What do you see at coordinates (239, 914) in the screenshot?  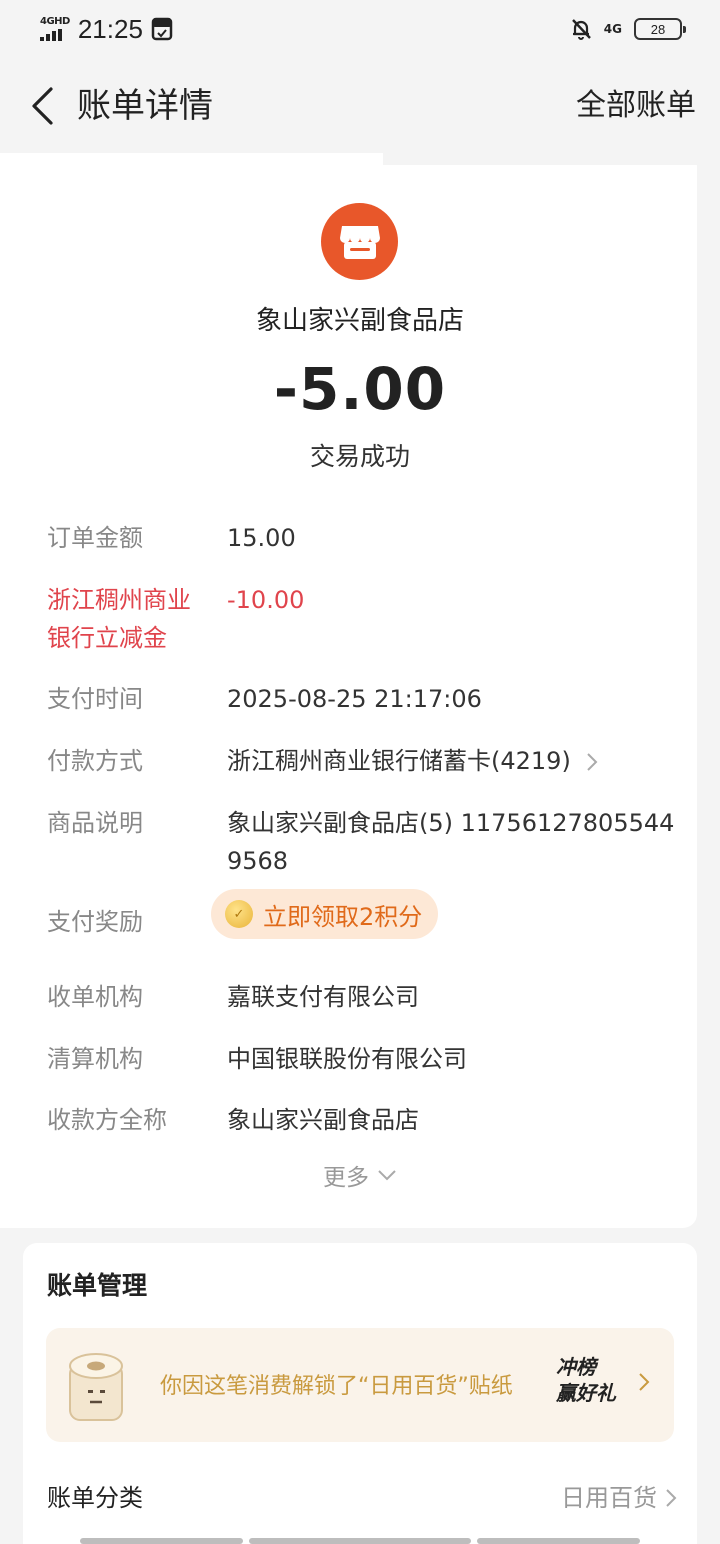 I see `points-coin-icon: ✓` at bounding box center [239, 914].